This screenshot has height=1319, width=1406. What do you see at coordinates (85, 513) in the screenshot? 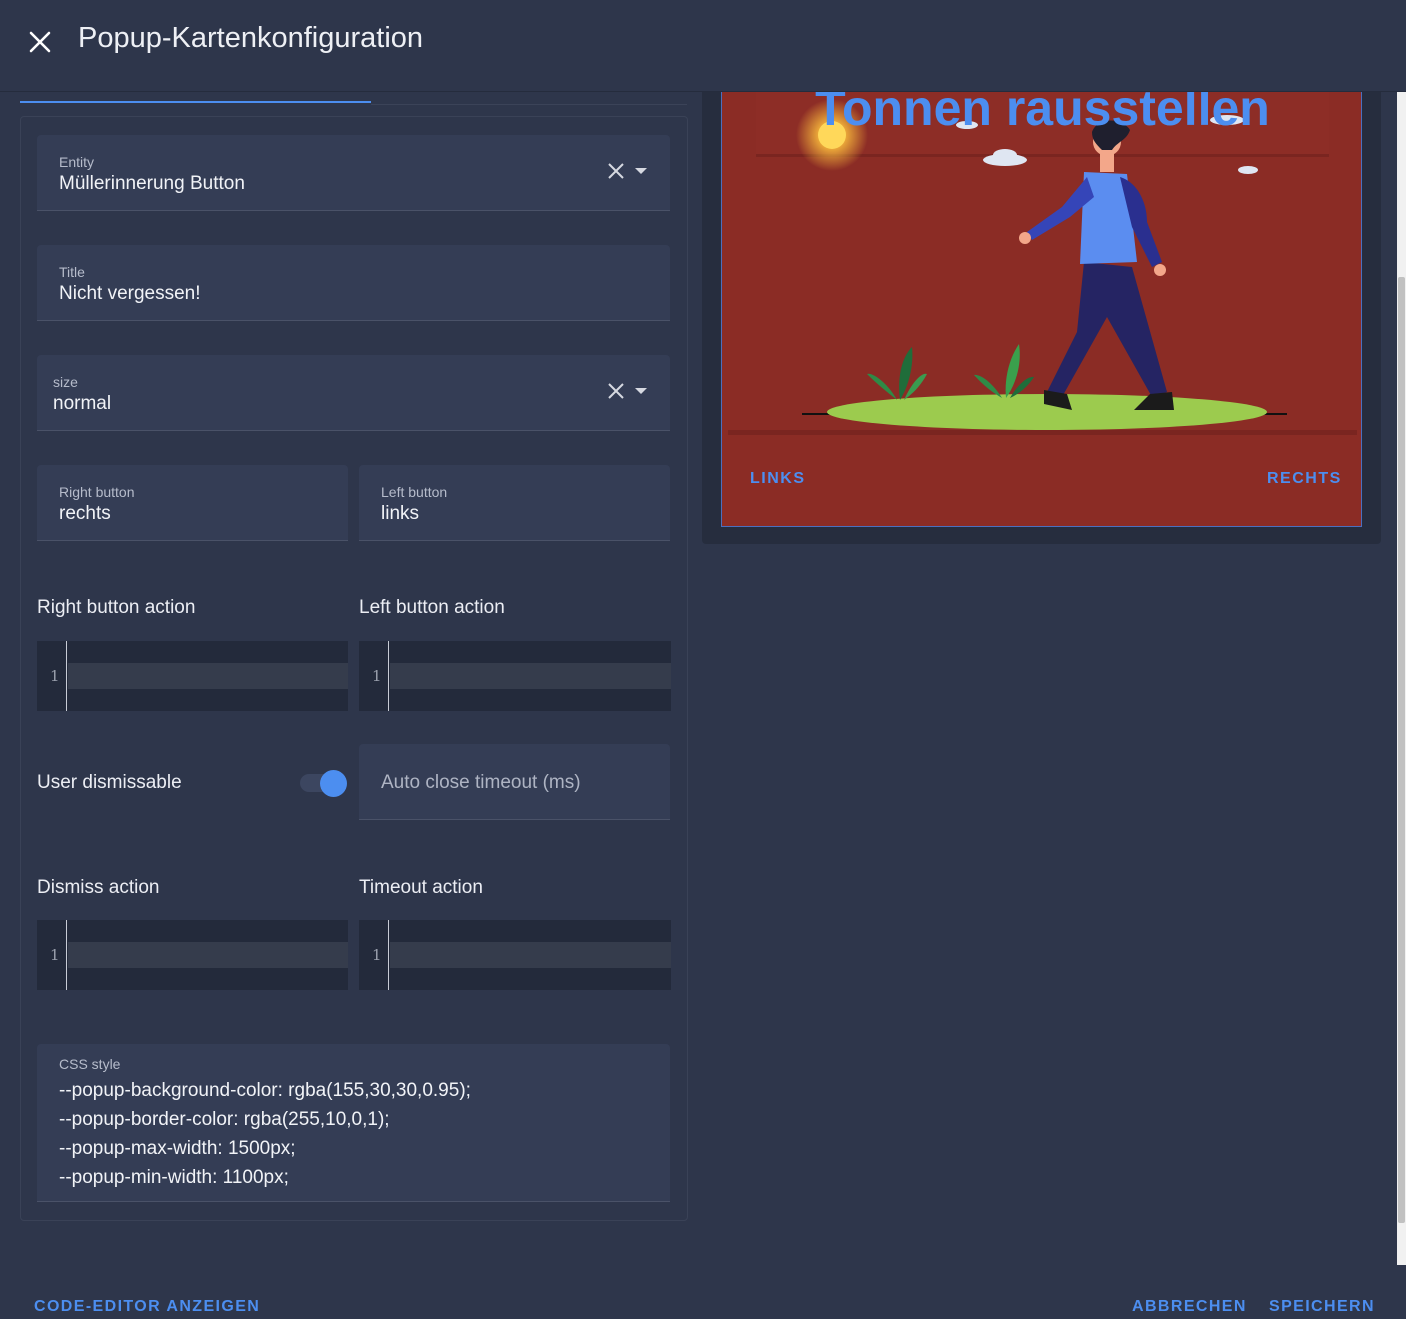
I see `right-button-value: rechts` at bounding box center [85, 513].